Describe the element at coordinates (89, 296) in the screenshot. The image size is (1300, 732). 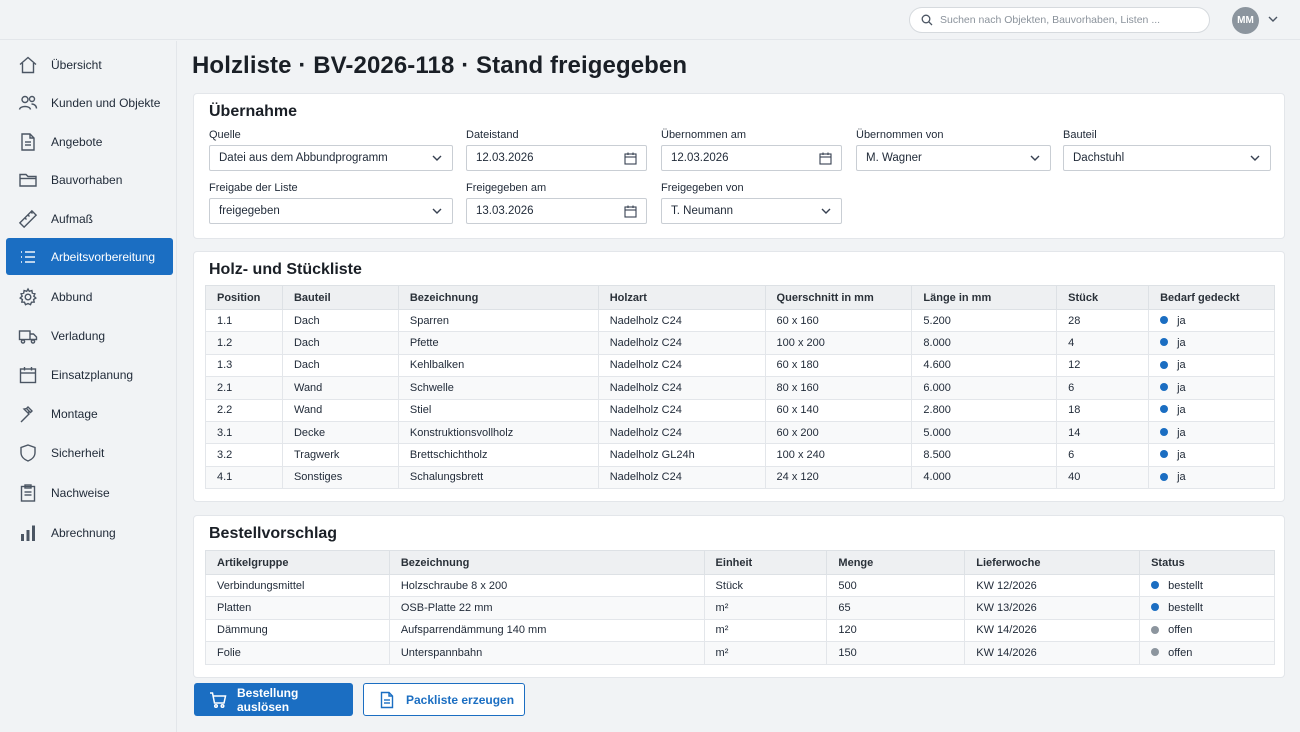
I see `sidebar-item-abbund: Abbund` at that location.